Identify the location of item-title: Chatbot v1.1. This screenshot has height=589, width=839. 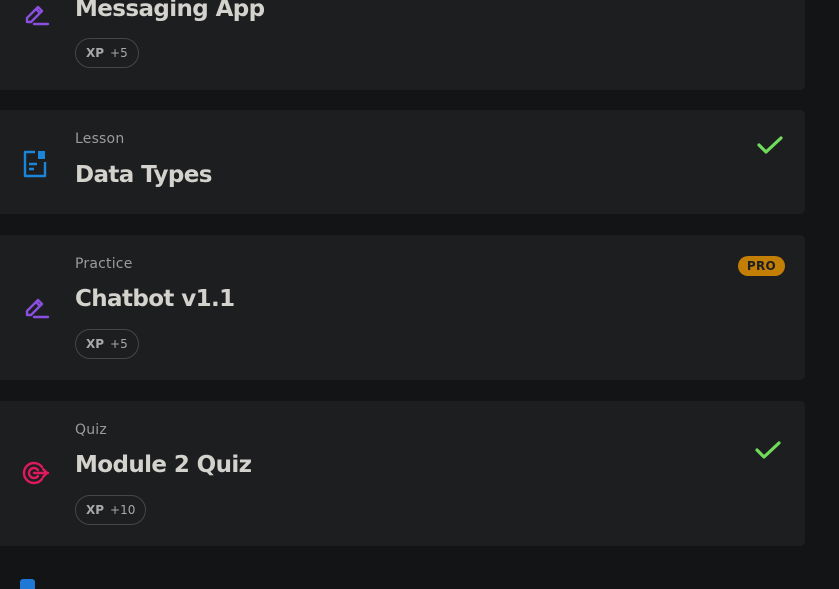
(155, 299).